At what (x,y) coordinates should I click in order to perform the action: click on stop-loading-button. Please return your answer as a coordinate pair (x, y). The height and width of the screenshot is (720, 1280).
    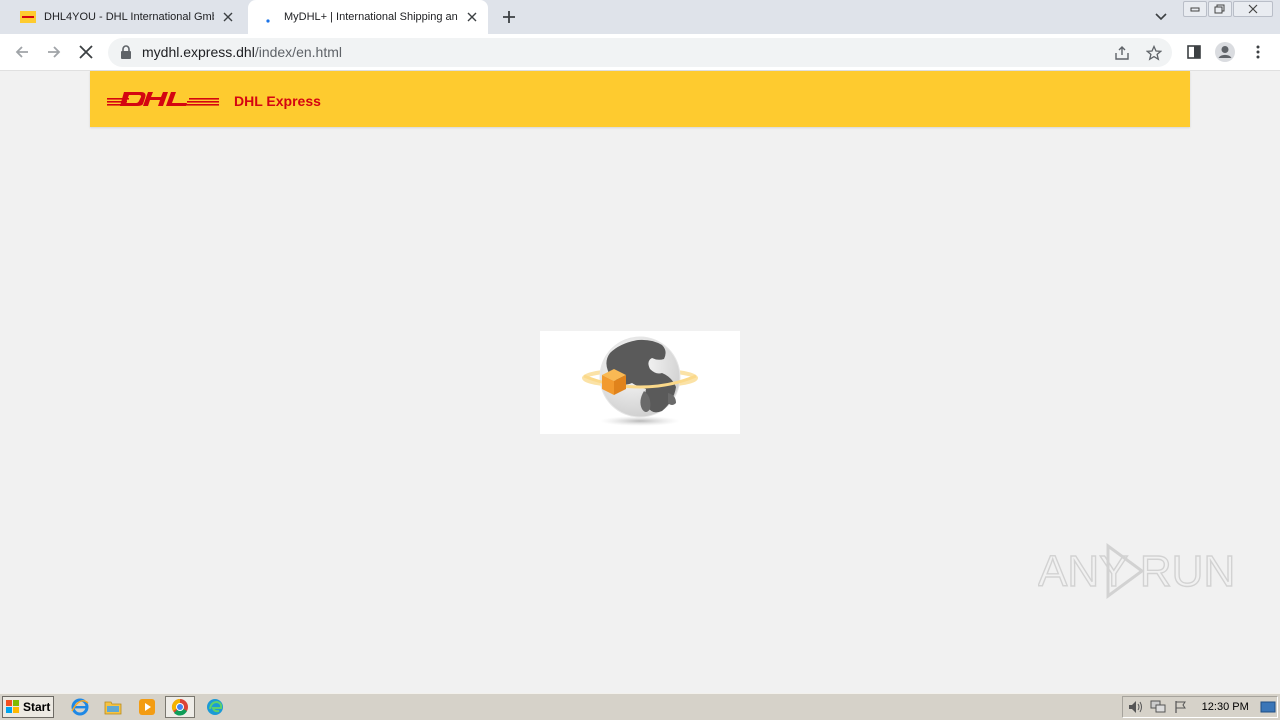
    Looking at the image, I should click on (86, 52).